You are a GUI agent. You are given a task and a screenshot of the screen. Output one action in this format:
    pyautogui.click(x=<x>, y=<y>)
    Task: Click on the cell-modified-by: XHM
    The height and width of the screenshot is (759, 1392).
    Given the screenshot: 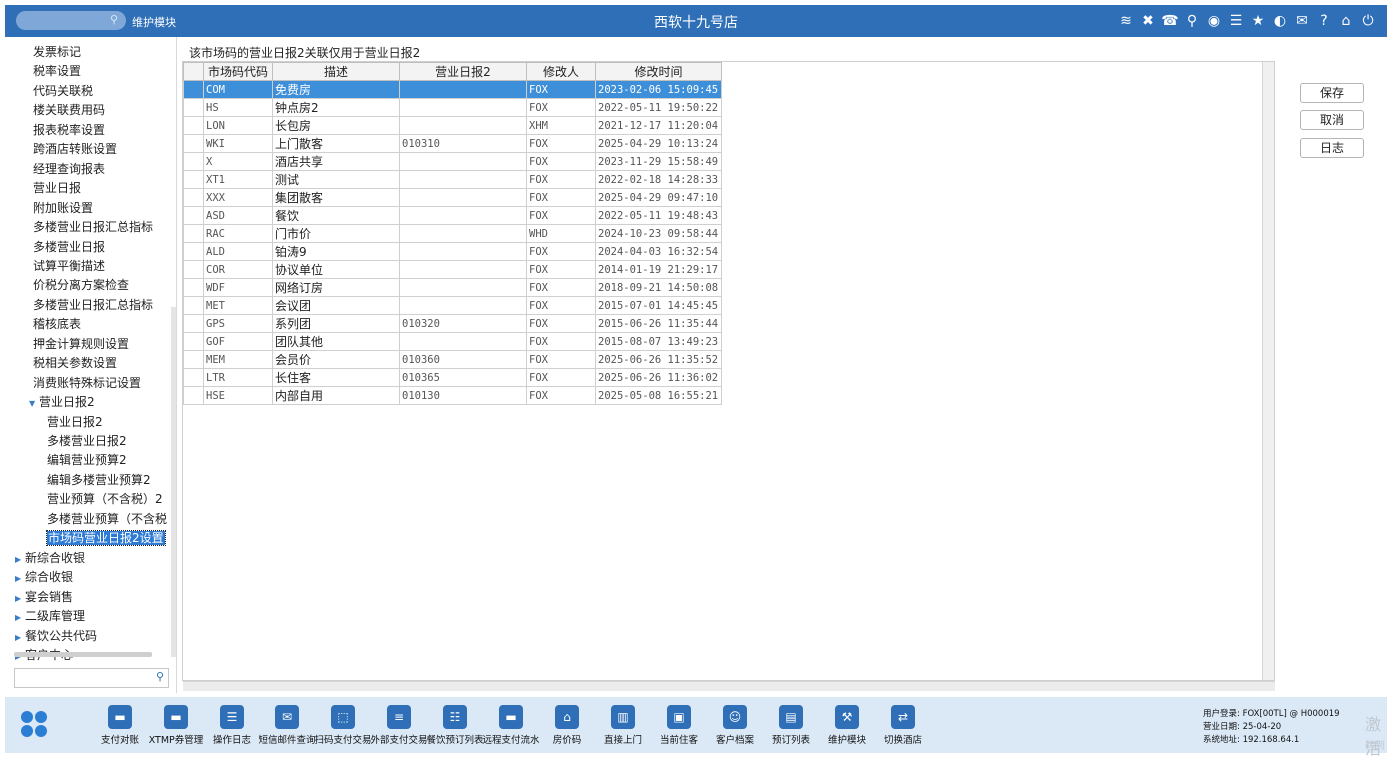 What is the action you would take?
    pyautogui.click(x=561, y=125)
    